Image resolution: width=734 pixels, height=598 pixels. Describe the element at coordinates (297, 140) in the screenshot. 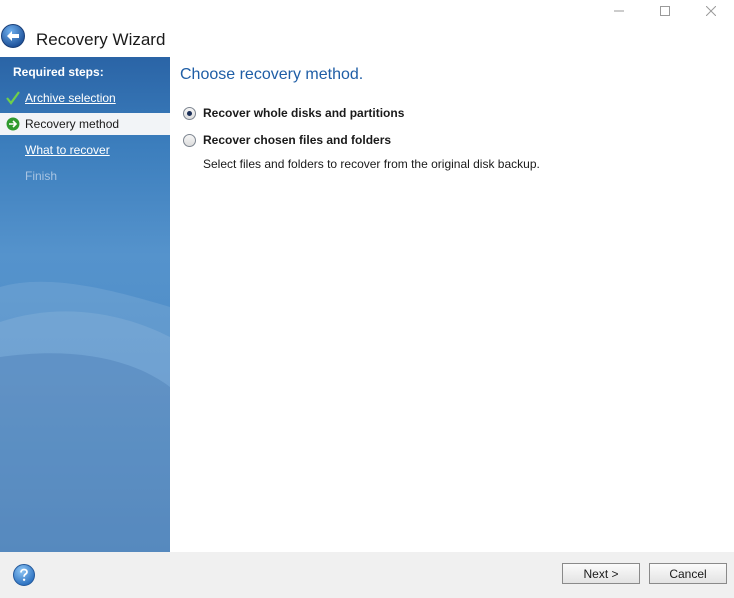

I see `option-label: Recover chosen files and folders` at that location.